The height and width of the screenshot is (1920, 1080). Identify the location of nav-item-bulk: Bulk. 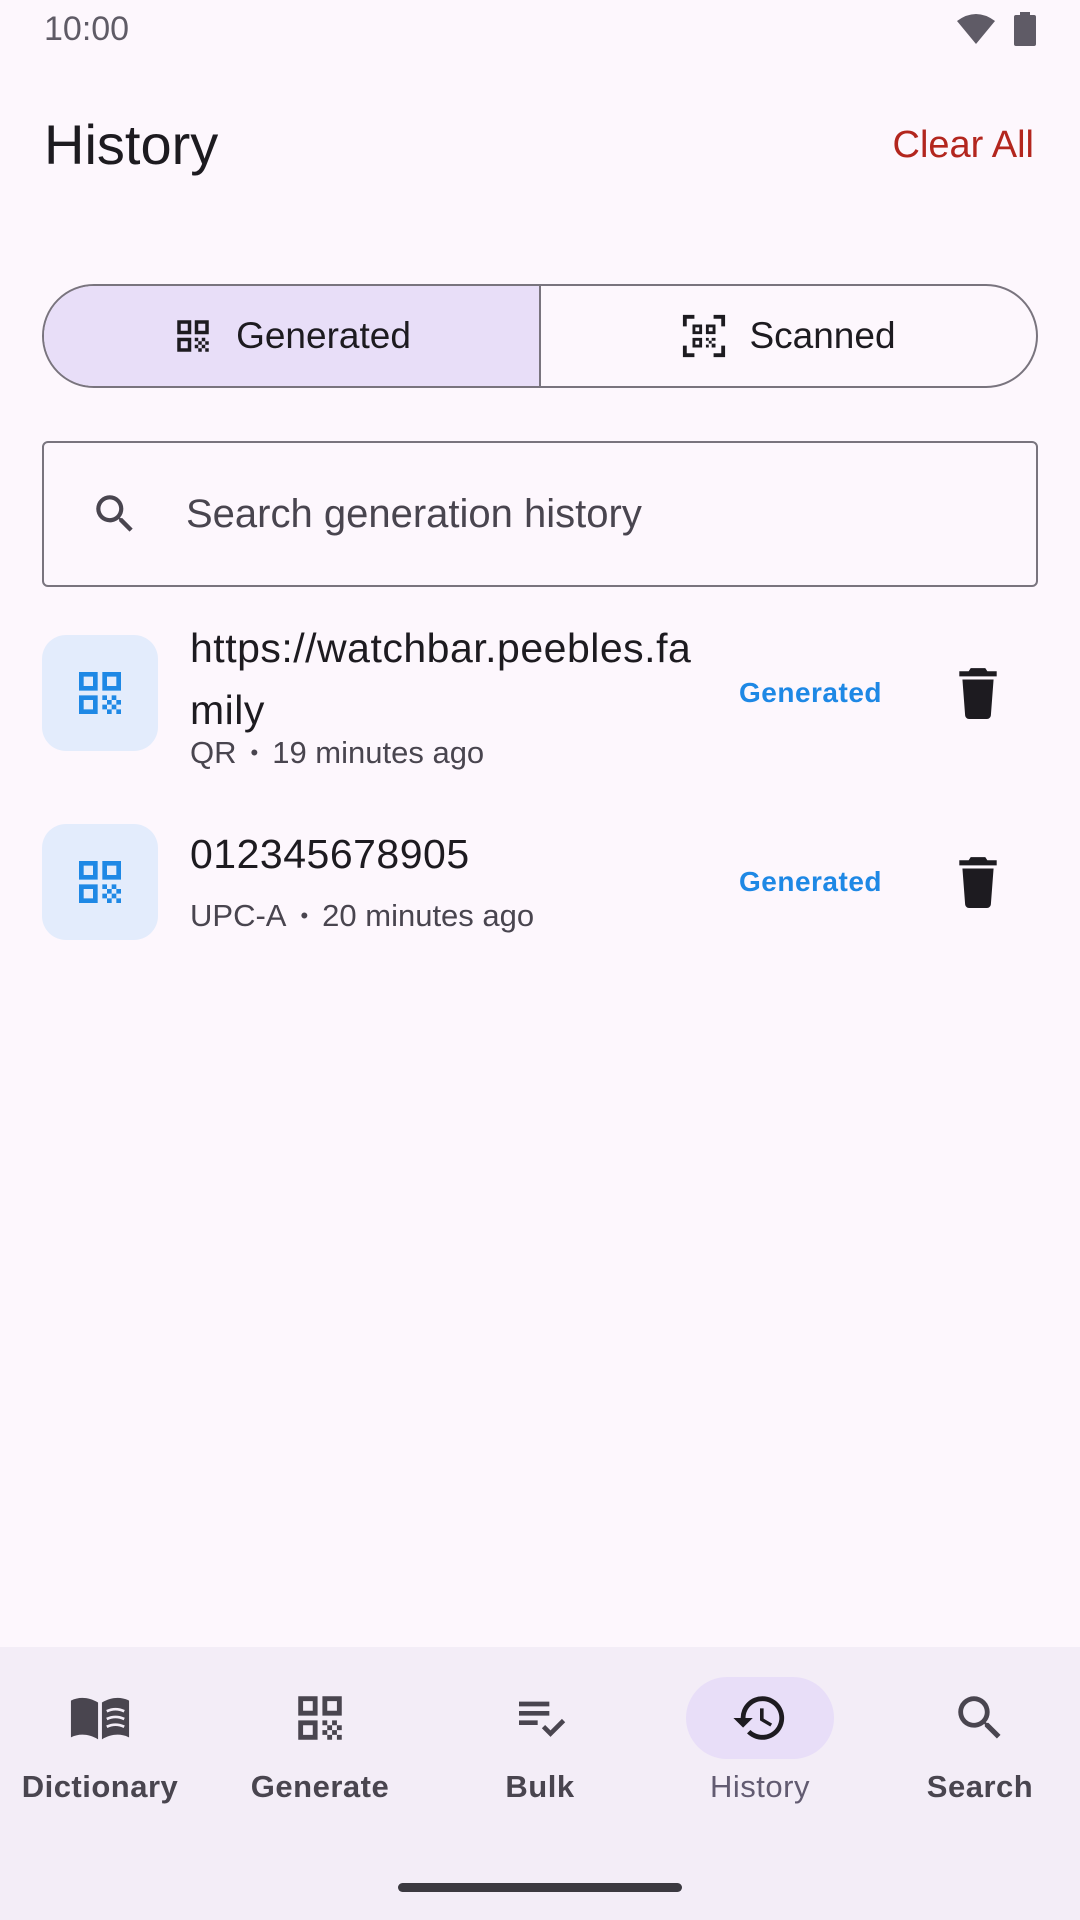
(540, 1741).